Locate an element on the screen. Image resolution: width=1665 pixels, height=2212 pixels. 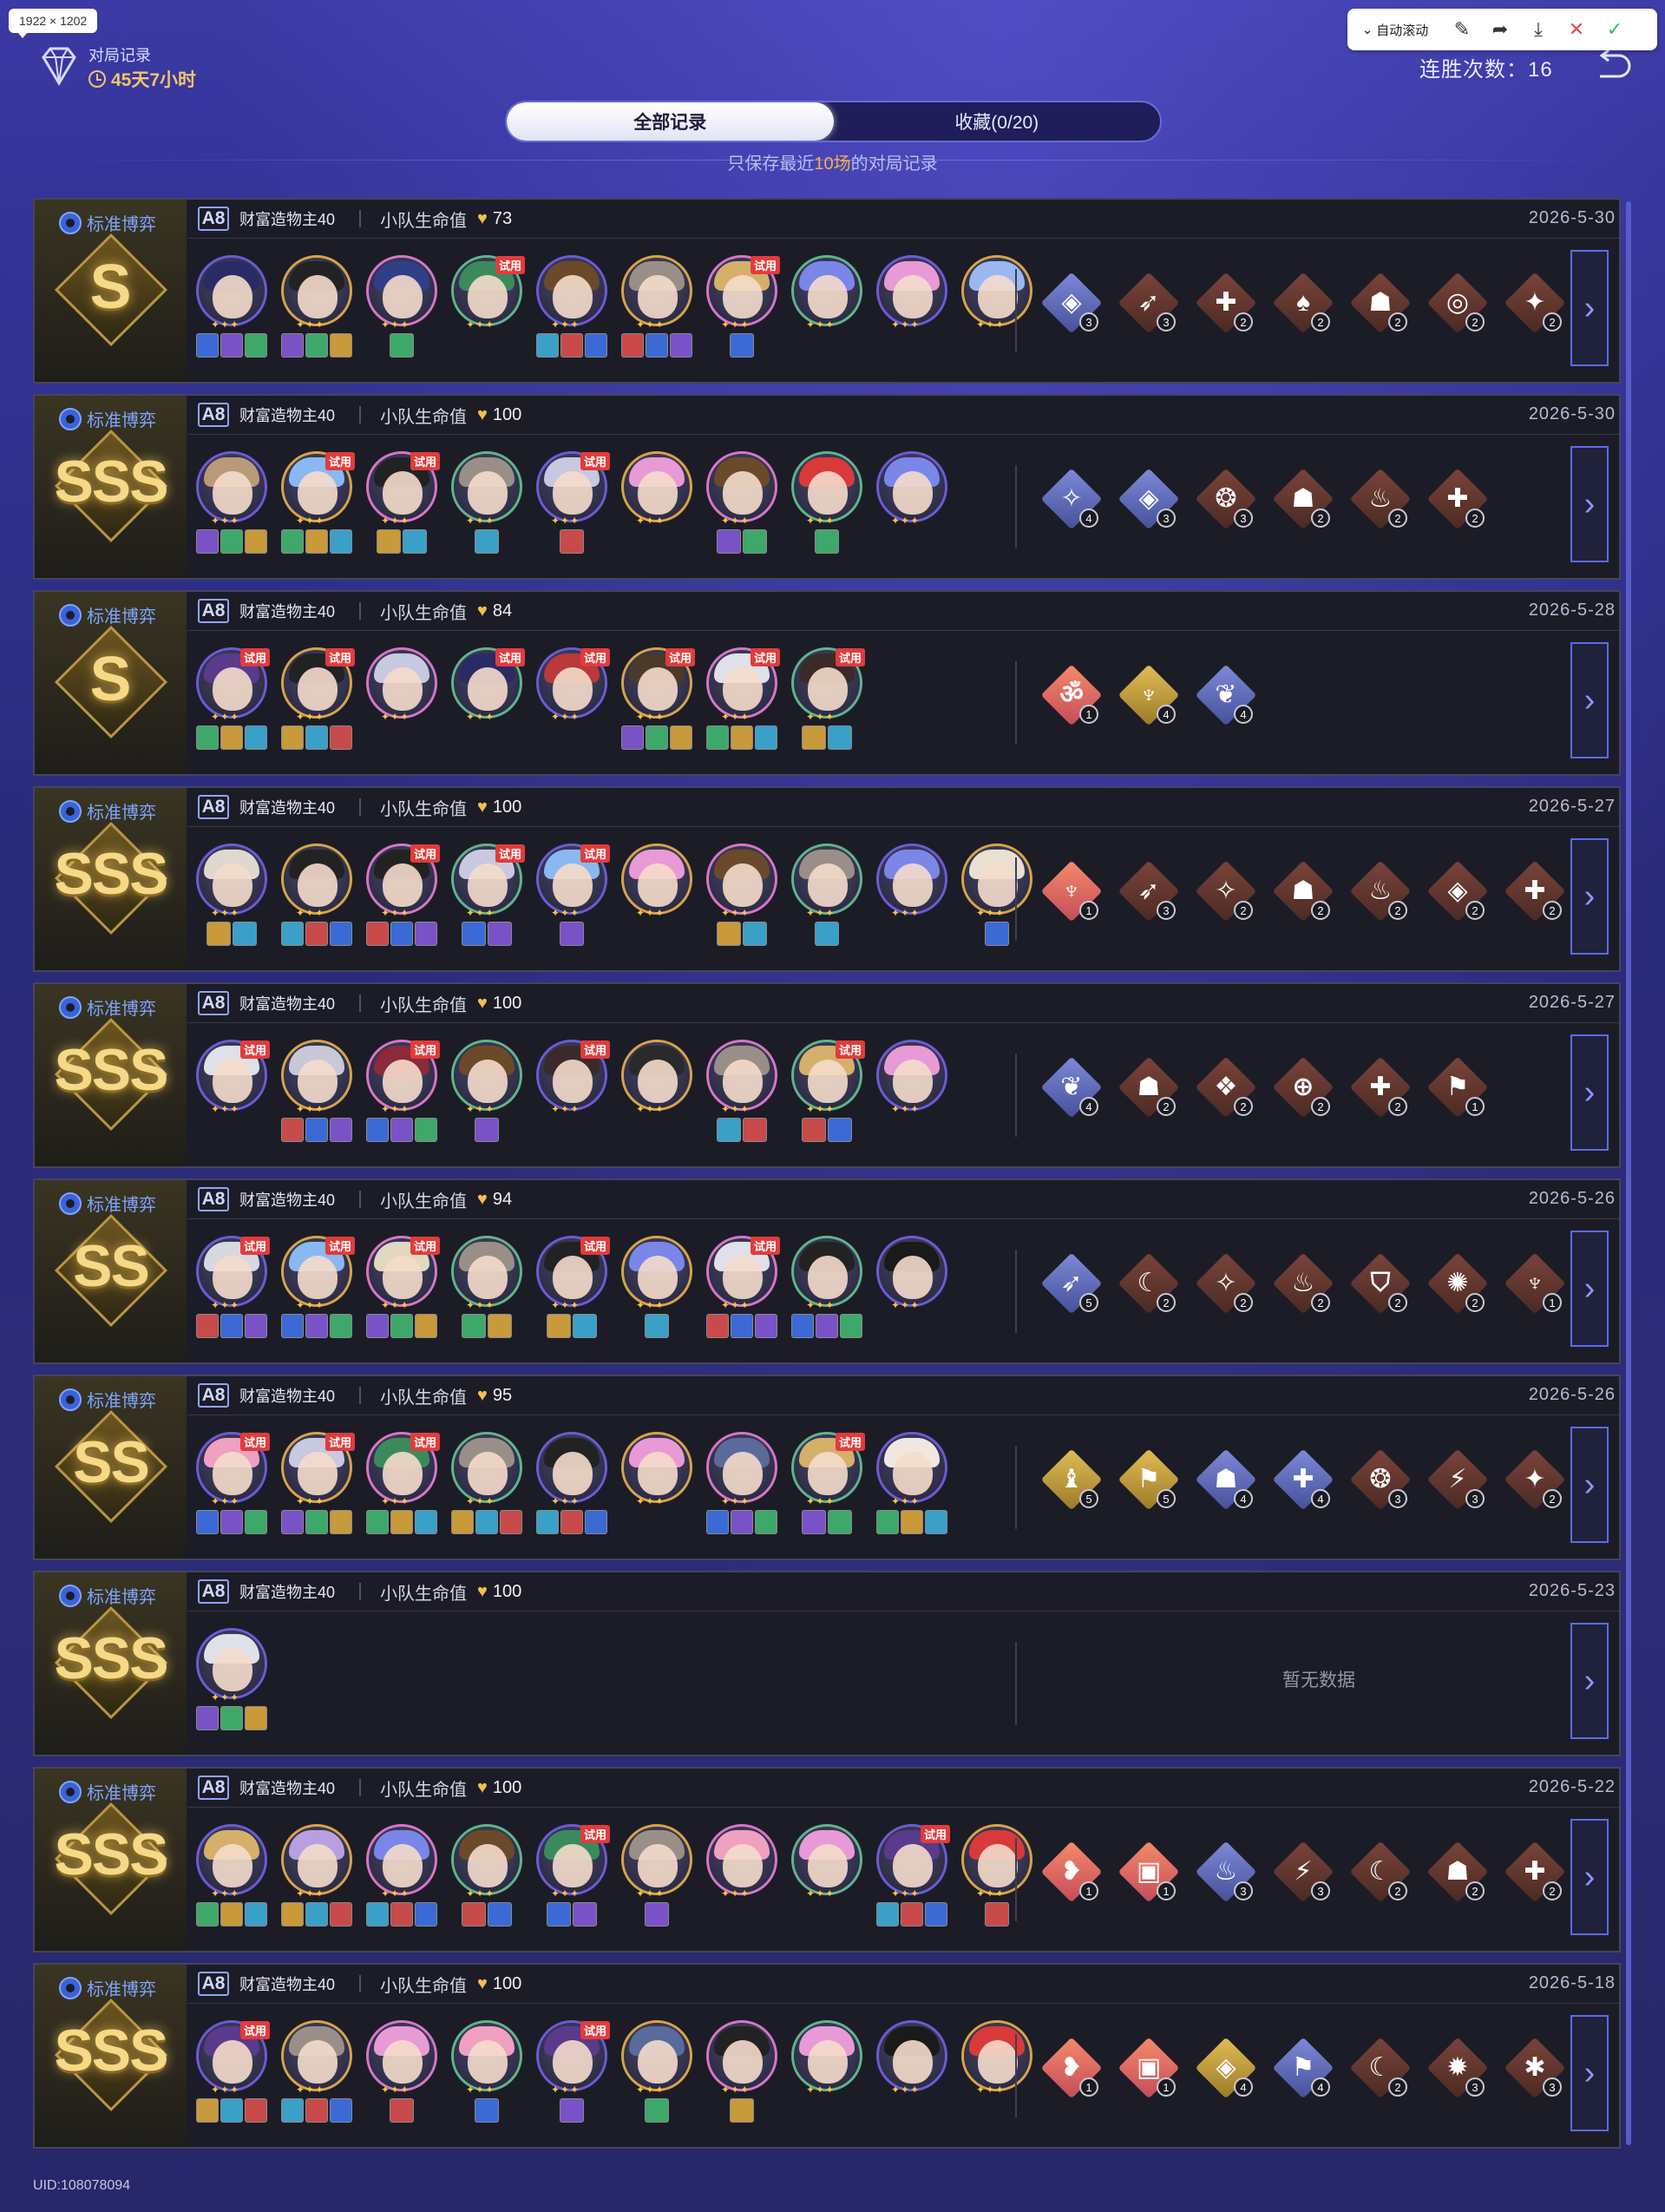
scrollbar is located at coordinates (1628, 1173).